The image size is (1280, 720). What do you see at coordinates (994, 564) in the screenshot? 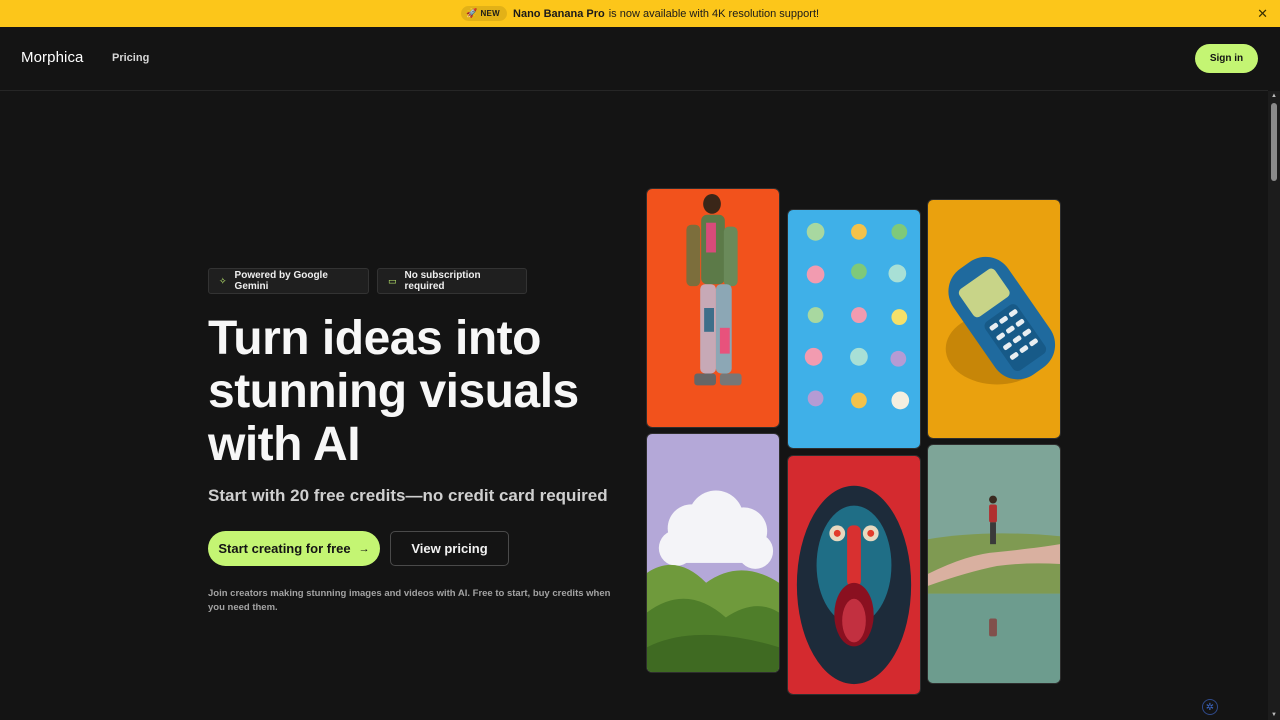
I see `gallery-reflection-path-image` at bounding box center [994, 564].